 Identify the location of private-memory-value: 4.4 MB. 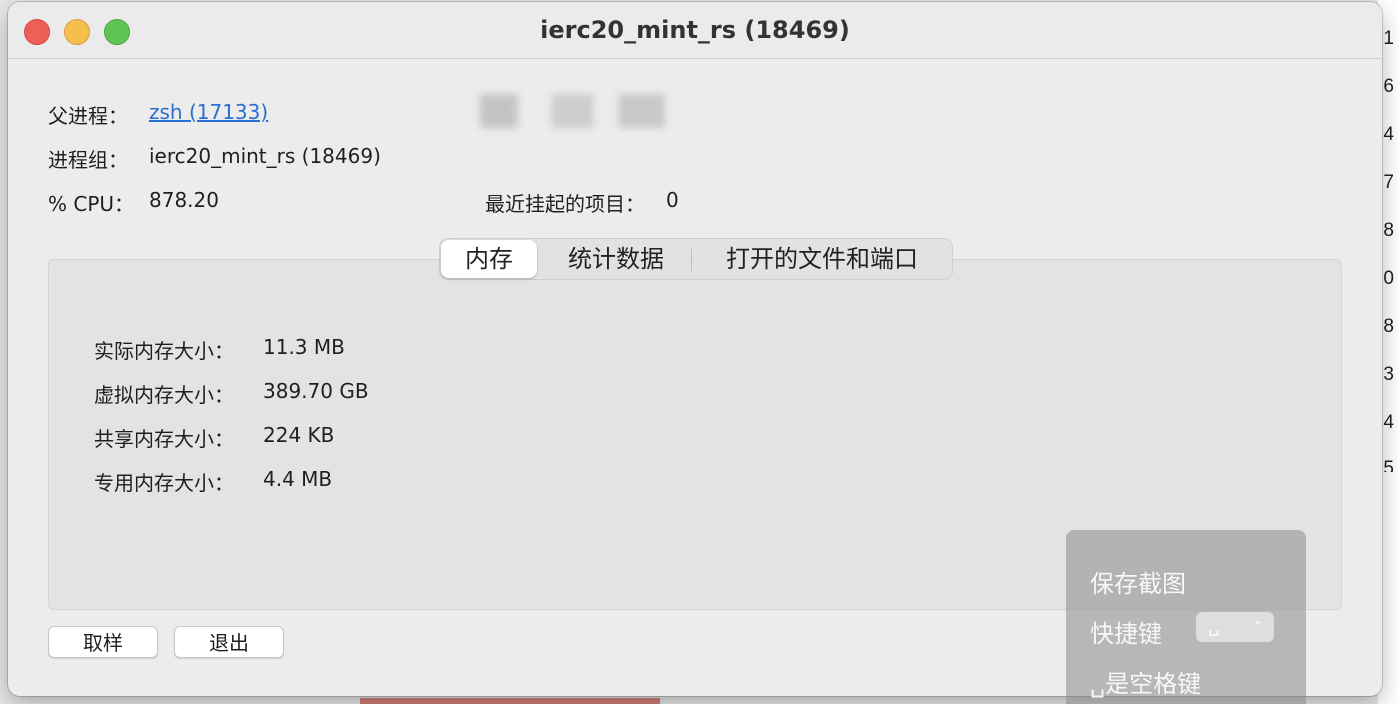
(298, 479).